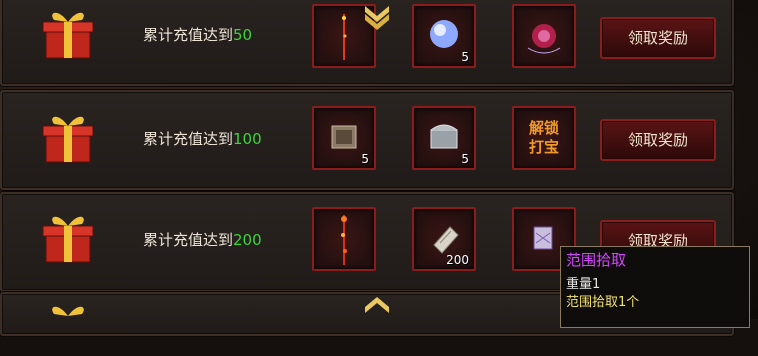 The width and height of the screenshot is (758, 356). I want to click on reward-slot: 200, so click(444, 239).